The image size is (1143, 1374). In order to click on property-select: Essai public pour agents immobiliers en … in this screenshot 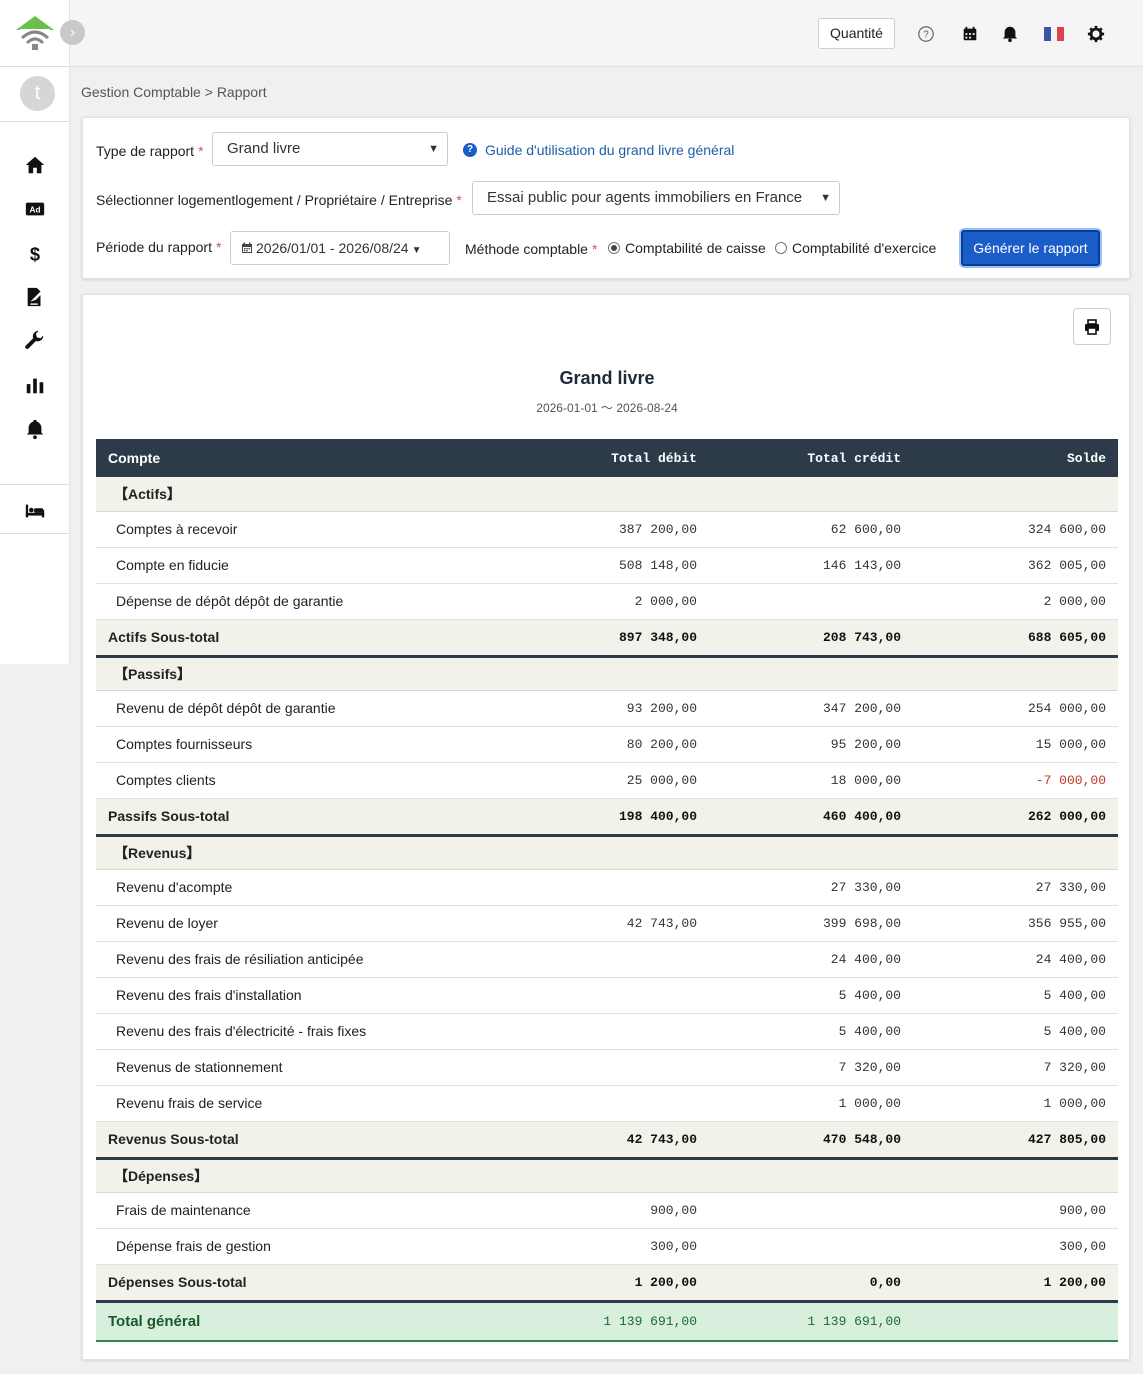, I will do `click(656, 198)`.